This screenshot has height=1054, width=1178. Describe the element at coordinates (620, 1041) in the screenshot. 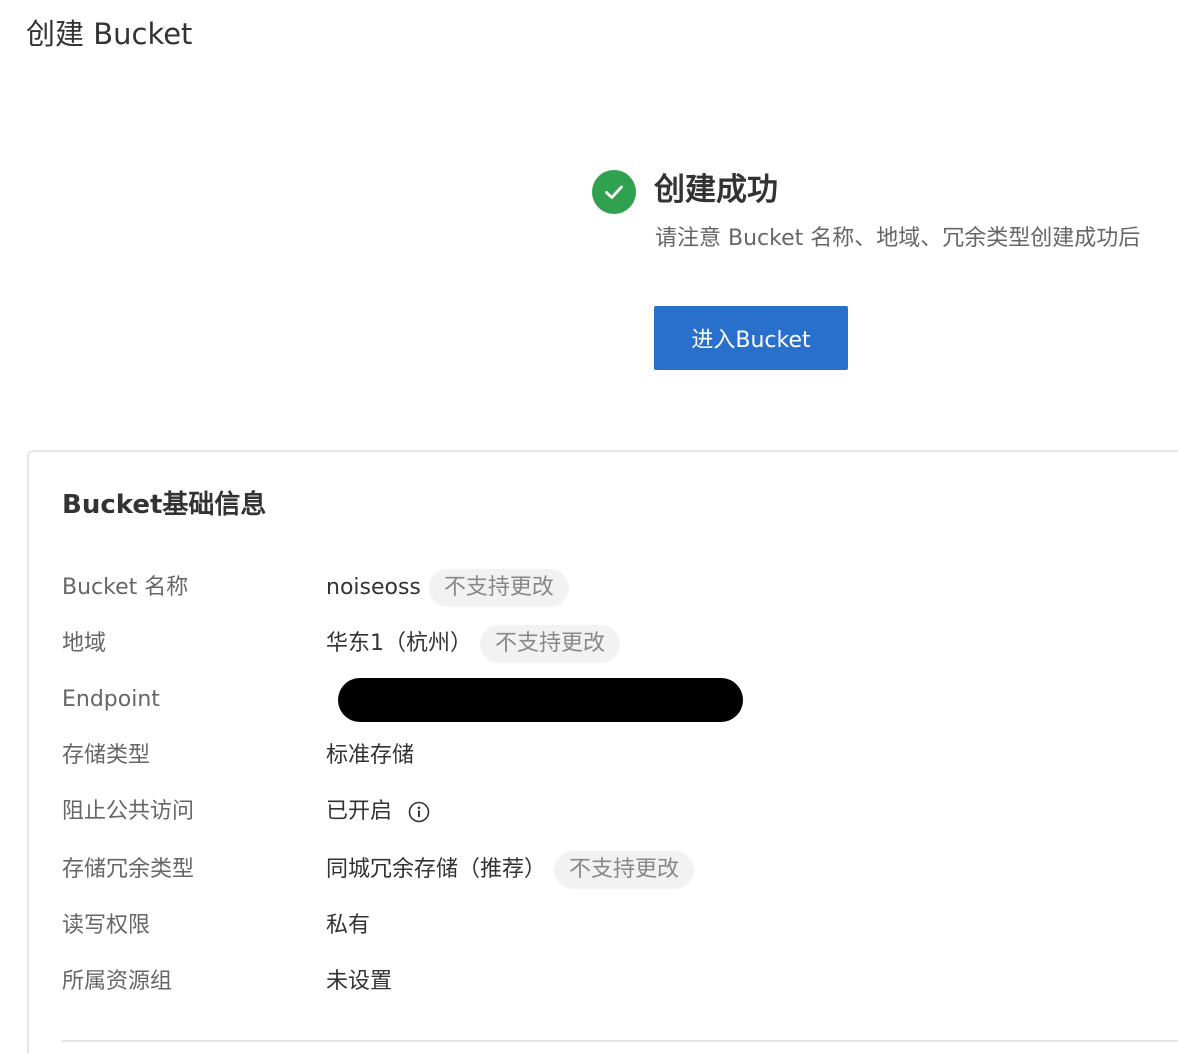

I see `section-divider` at that location.